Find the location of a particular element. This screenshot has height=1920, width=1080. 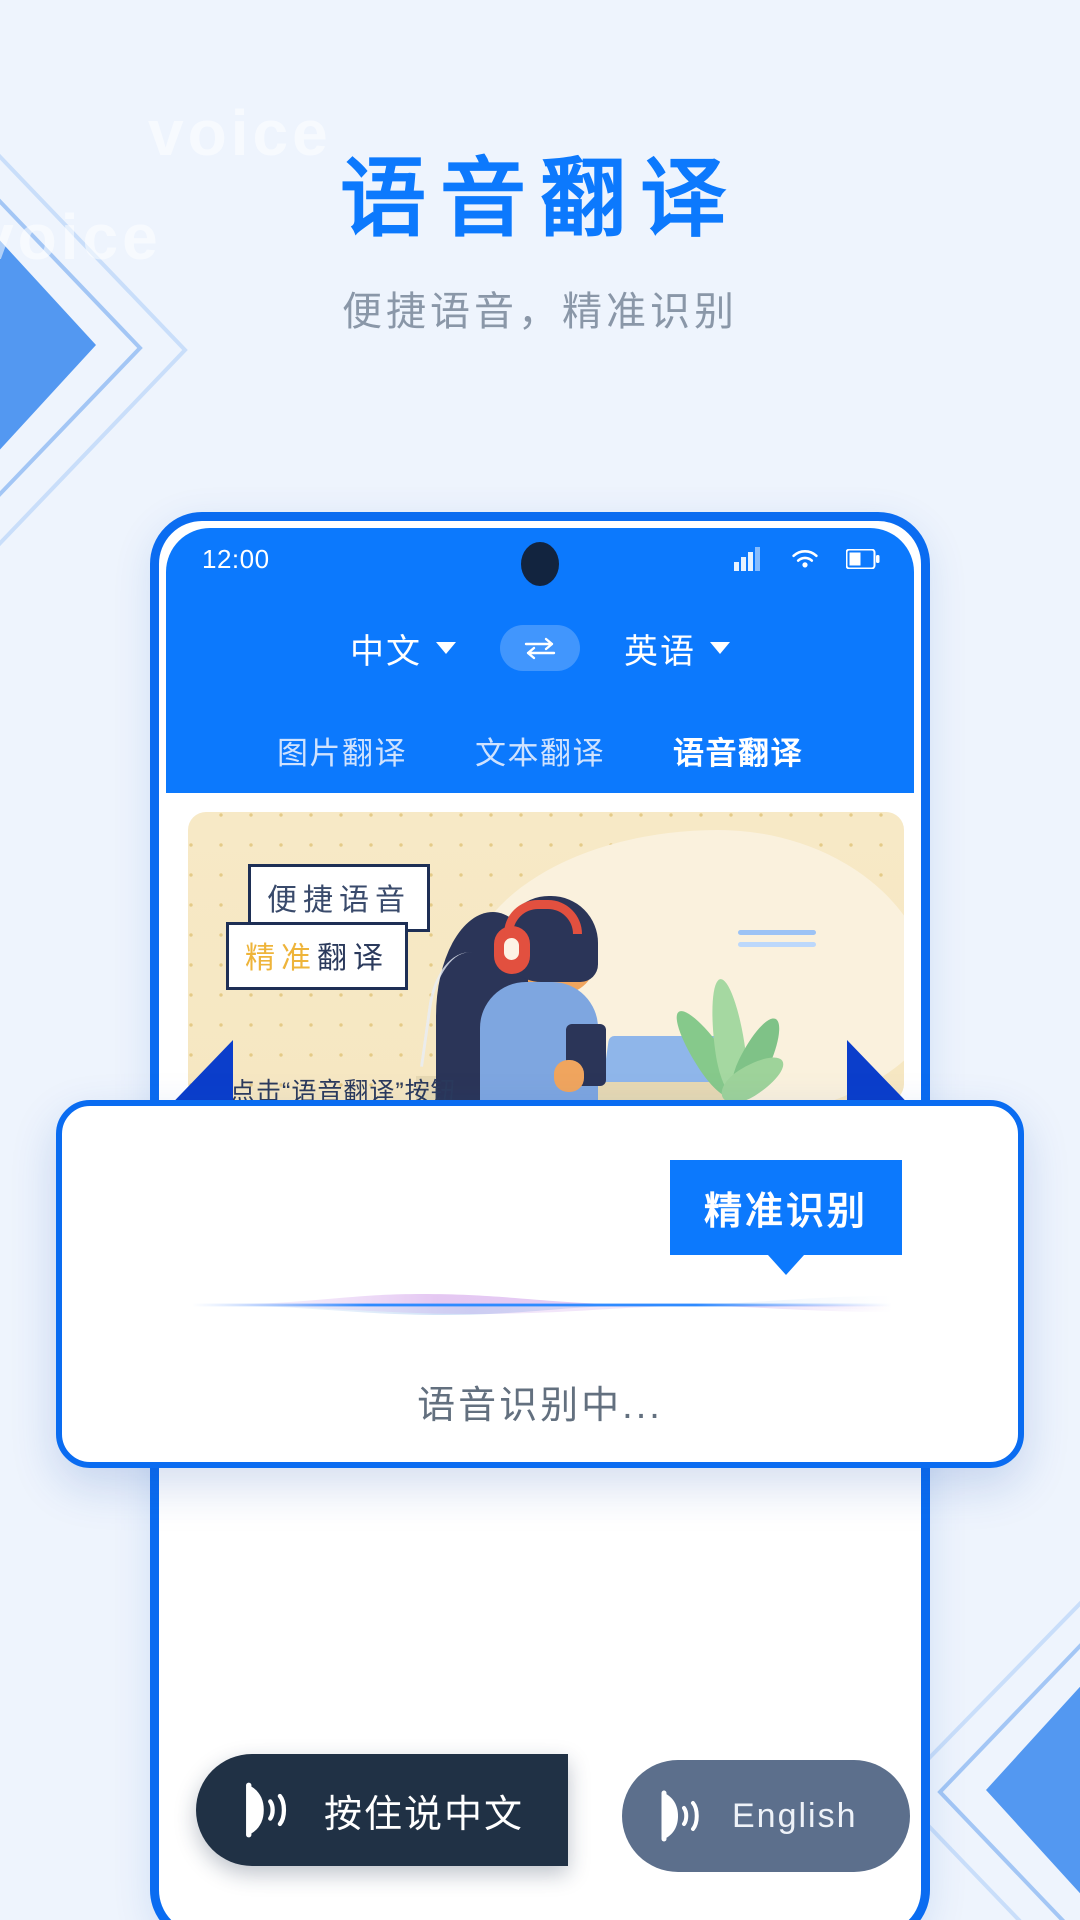

swap-arrows-icon is located at coordinates (540, 648).